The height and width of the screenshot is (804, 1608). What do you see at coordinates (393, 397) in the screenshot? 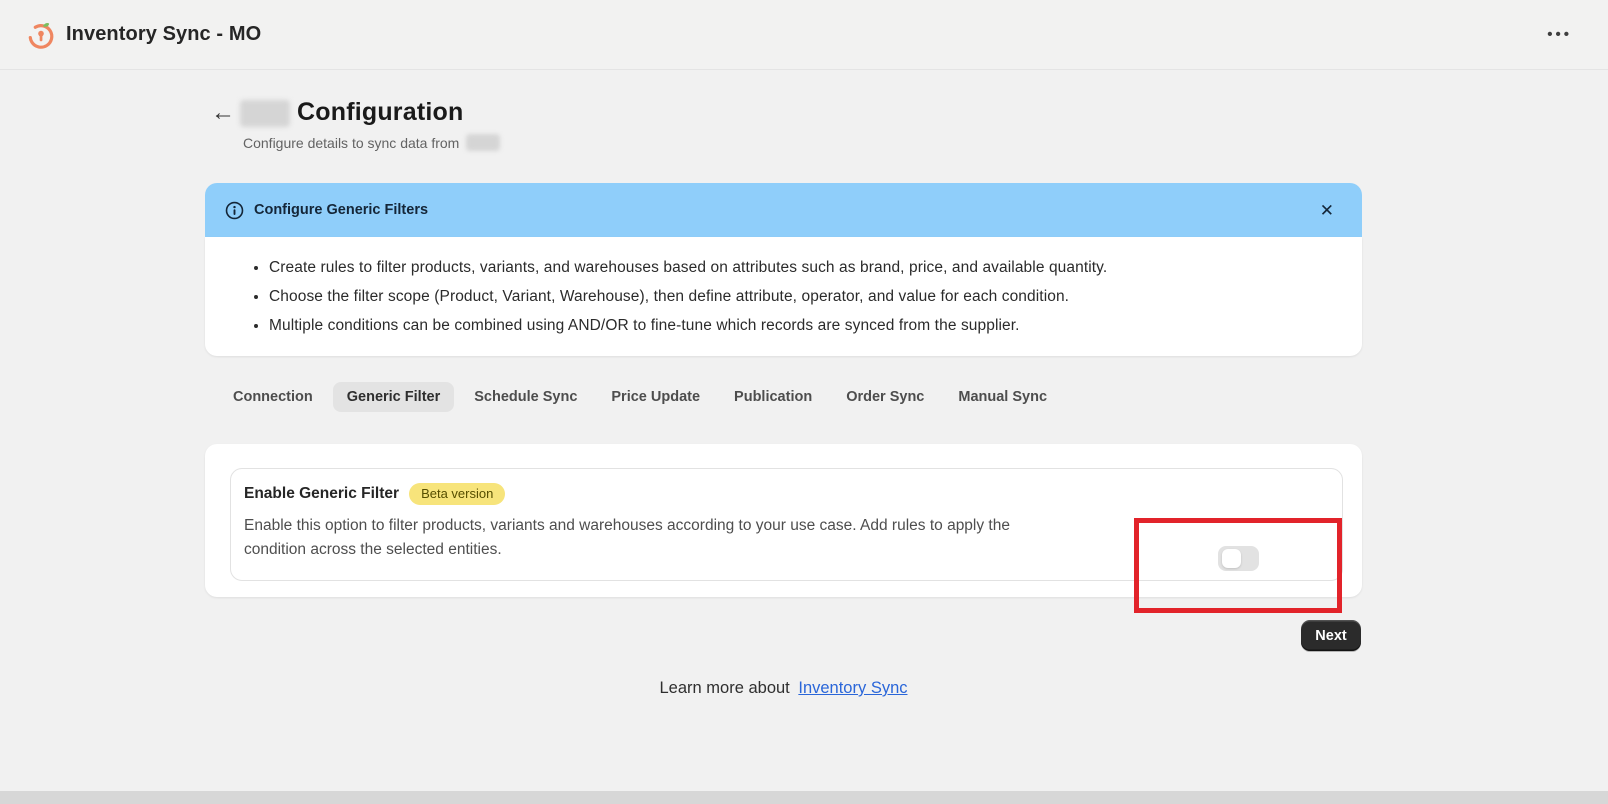
I see `tab-generic-filter: Generic Filter` at bounding box center [393, 397].